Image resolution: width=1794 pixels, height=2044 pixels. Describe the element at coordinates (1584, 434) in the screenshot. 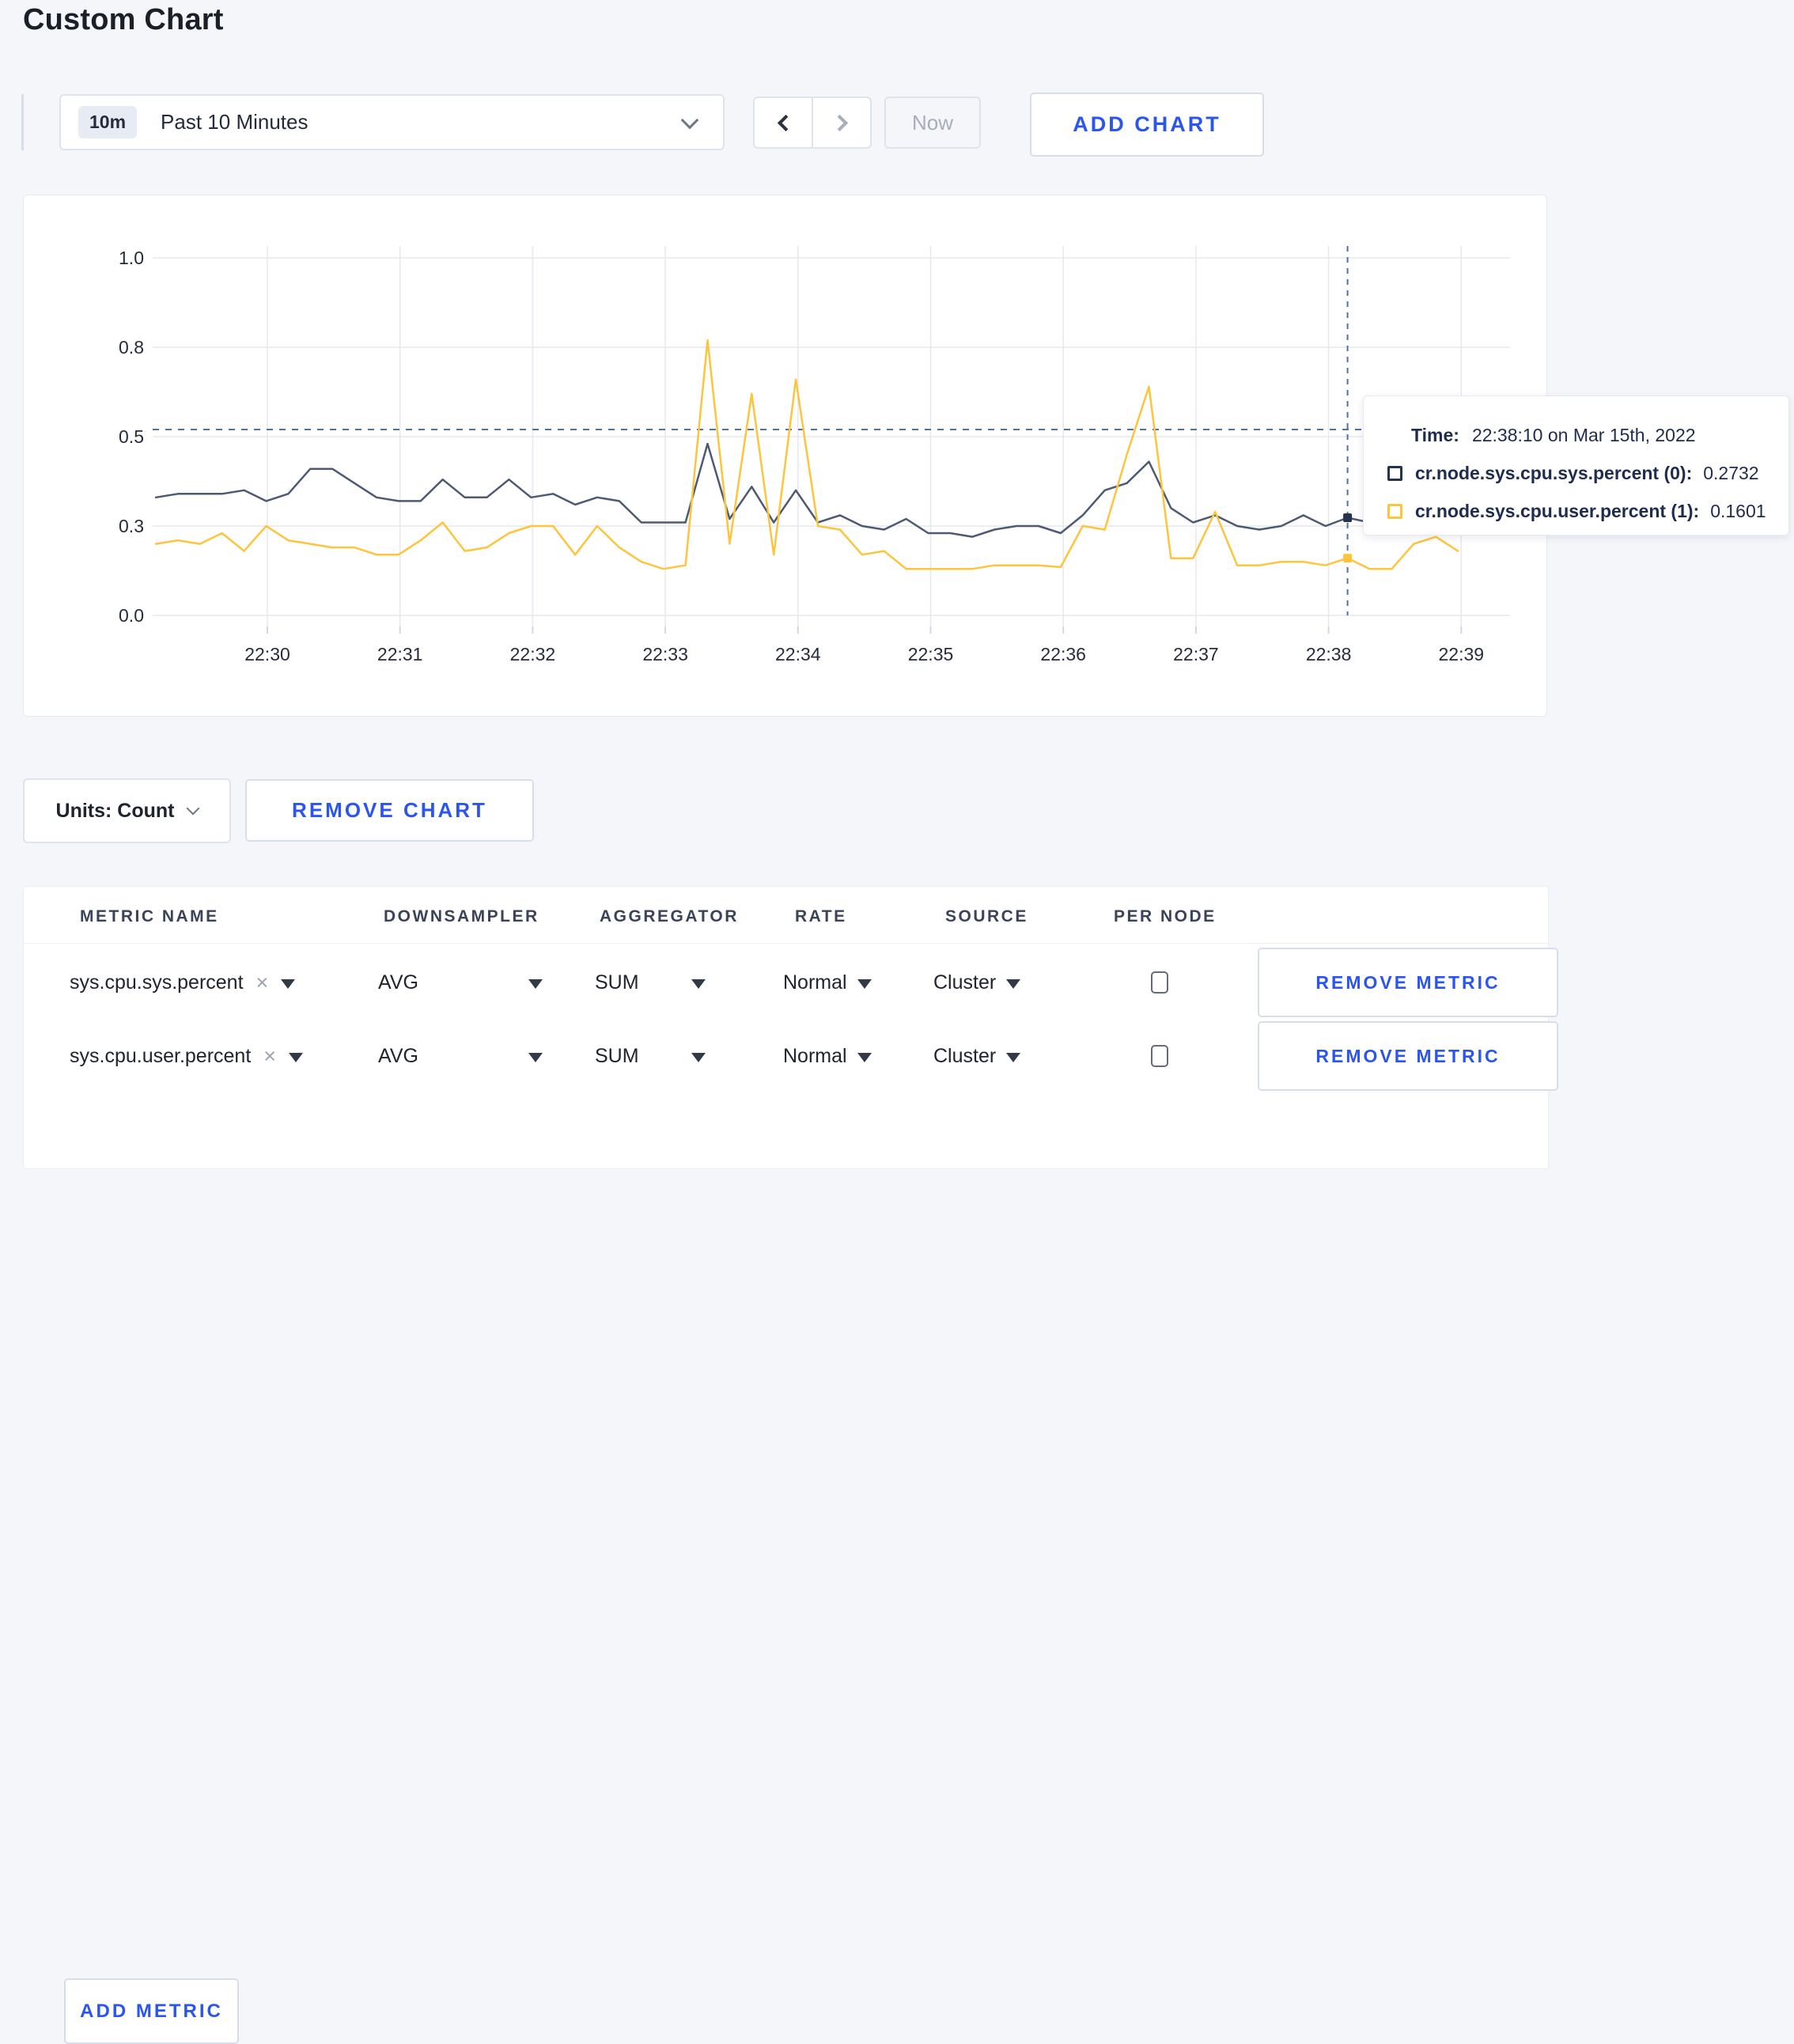

I see `tooltip-time-value: 22:38:10 on Mar 15th, 2022` at that location.